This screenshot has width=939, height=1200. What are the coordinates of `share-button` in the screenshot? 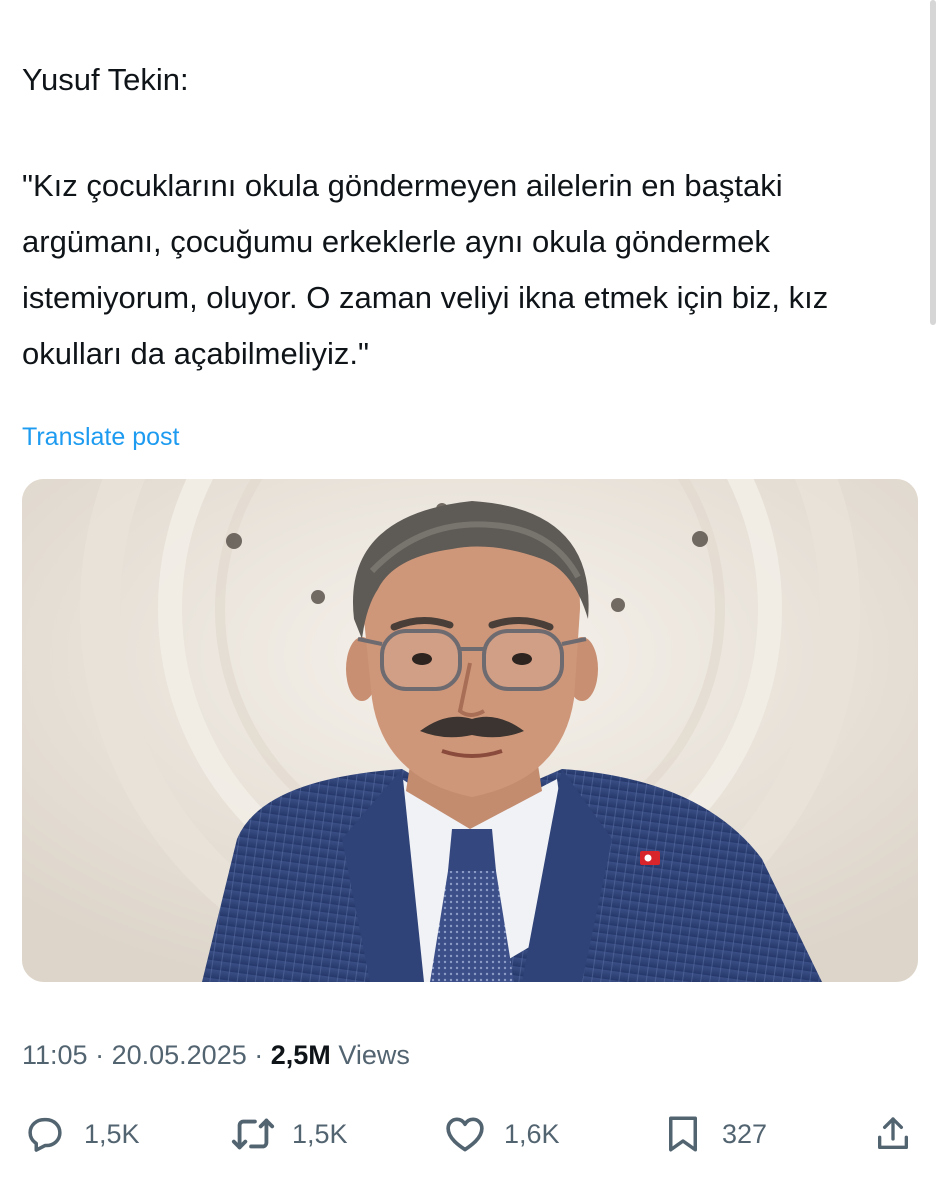 It's located at (893, 1134).